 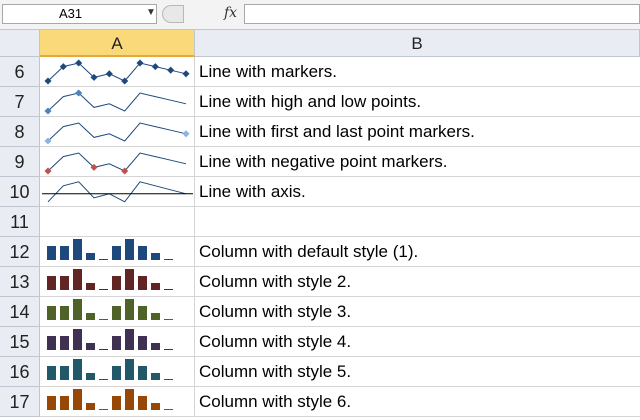 I want to click on description-cell: Line with markers., so click(x=417, y=72).